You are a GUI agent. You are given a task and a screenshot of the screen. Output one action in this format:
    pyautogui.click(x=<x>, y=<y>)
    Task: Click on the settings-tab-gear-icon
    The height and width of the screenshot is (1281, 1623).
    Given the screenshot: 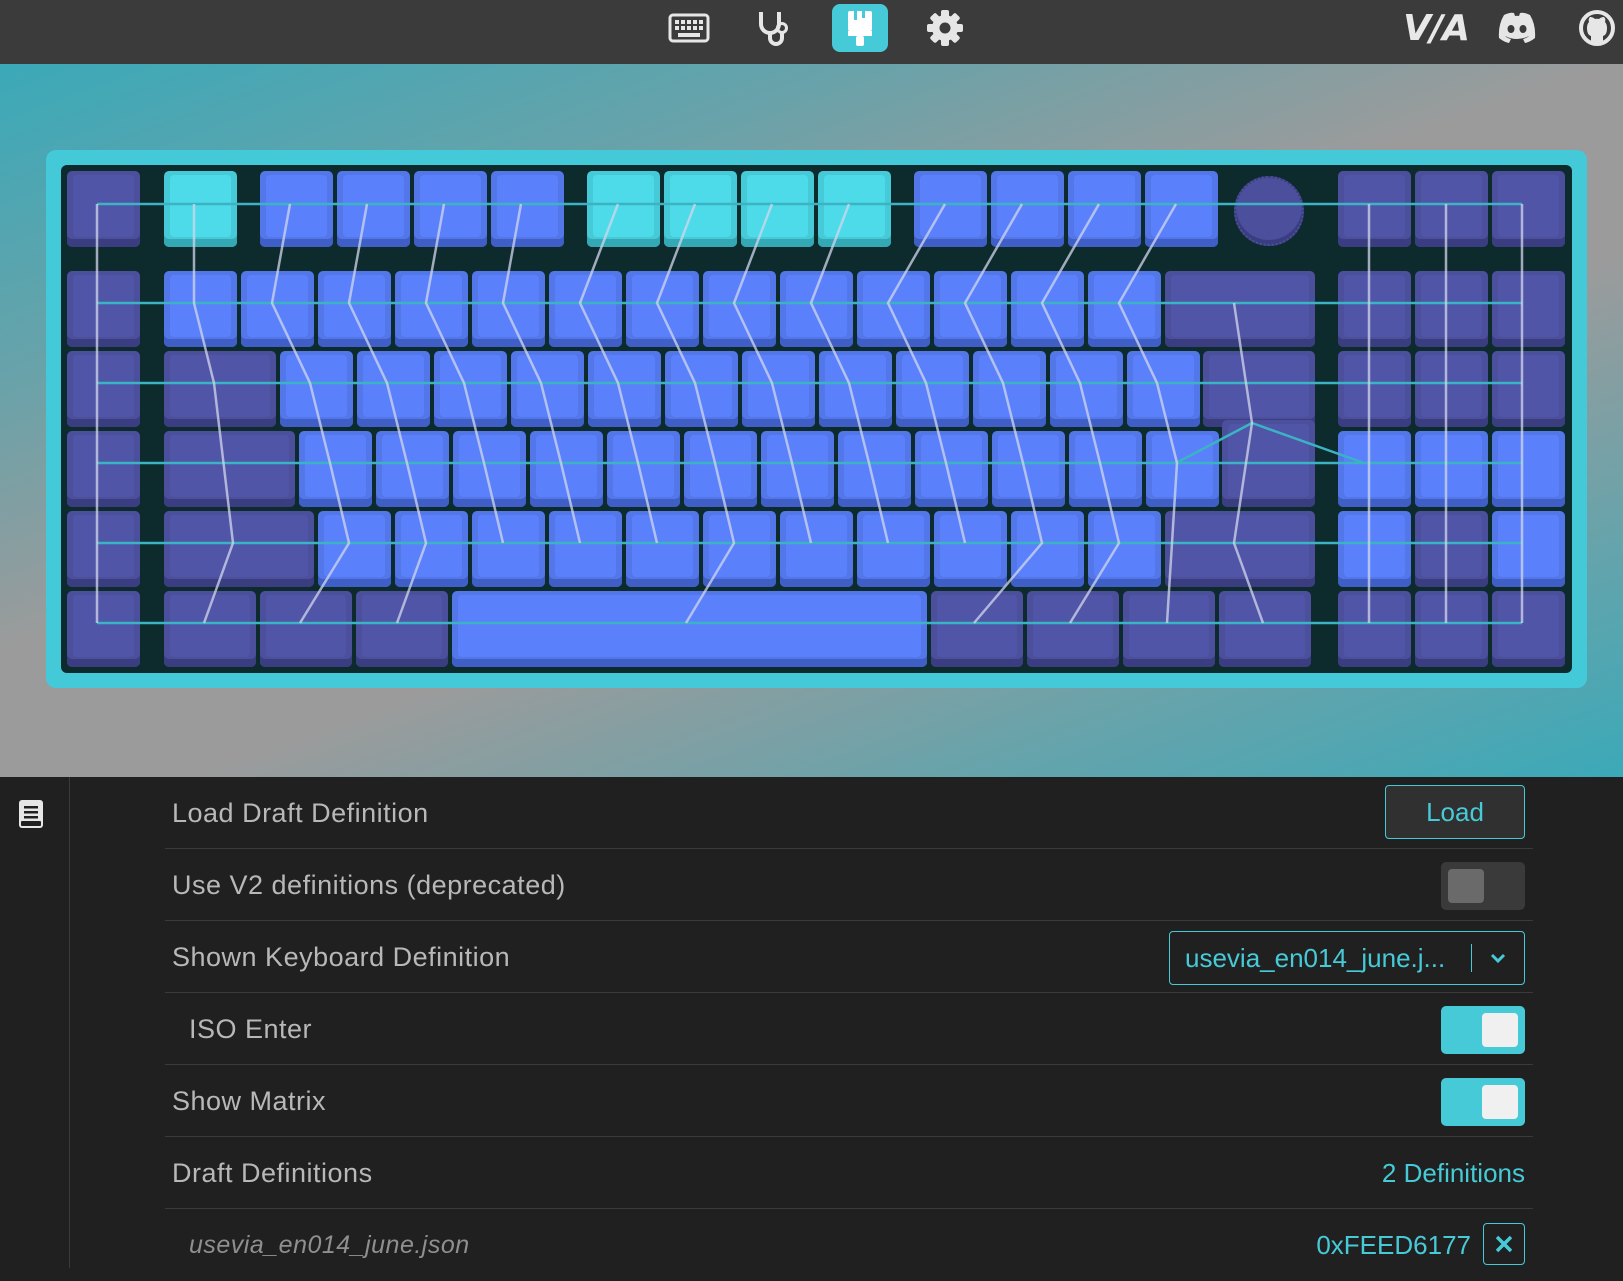 What is the action you would take?
    pyautogui.click(x=945, y=28)
    